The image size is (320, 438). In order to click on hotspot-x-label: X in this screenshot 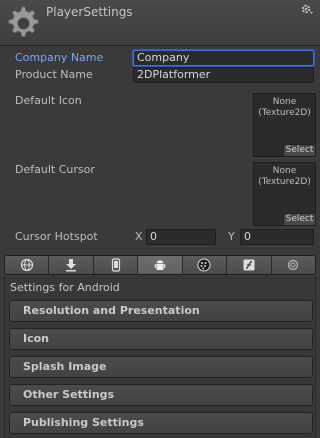, I will do `click(139, 236)`.